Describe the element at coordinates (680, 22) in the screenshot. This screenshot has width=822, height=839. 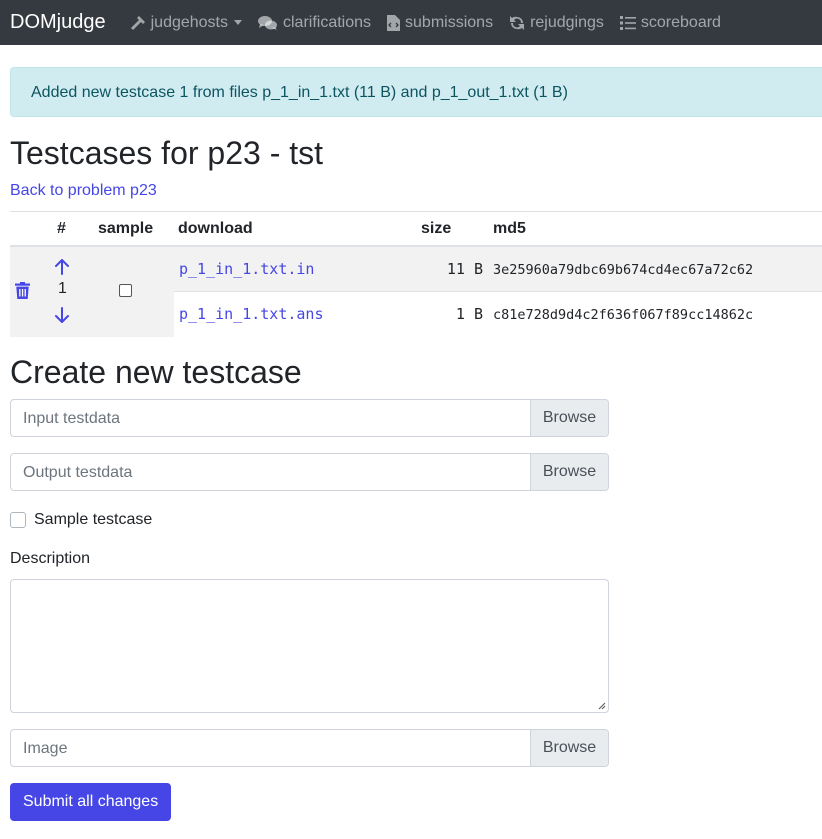
I see `nav-scoreboard-label: scoreboard` at that location.